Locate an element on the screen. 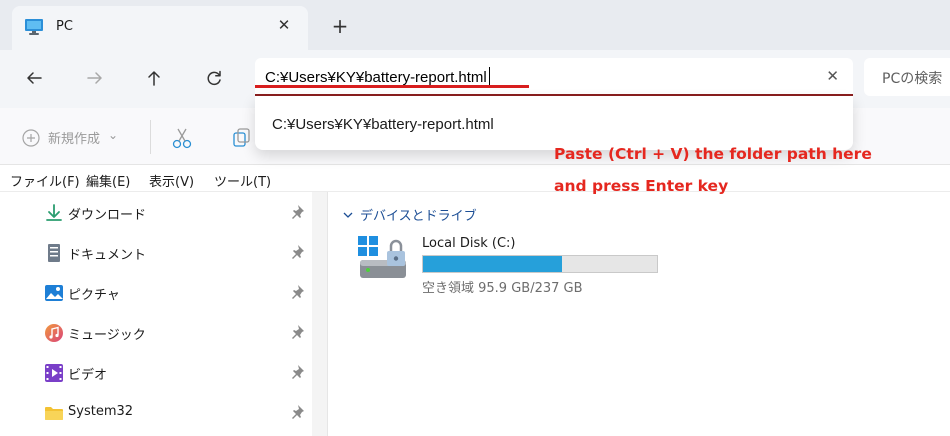 The image size is (950, 436). monitor-icon is located at coordinates (34, 27).